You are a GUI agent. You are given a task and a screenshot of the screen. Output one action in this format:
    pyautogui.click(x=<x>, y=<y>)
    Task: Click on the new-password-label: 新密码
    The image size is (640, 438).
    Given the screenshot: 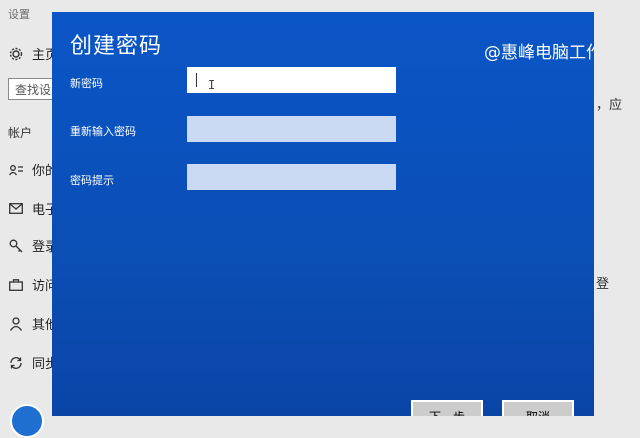 What is the action you would take?
    pyautogui.click(x=86, y=83)
    